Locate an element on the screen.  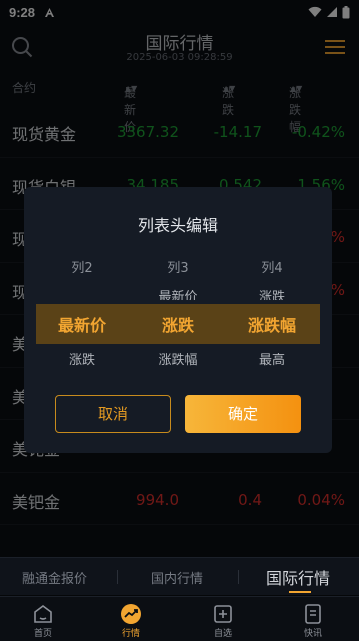
cancel-button: 取消 is located at coordinates (113, 414).